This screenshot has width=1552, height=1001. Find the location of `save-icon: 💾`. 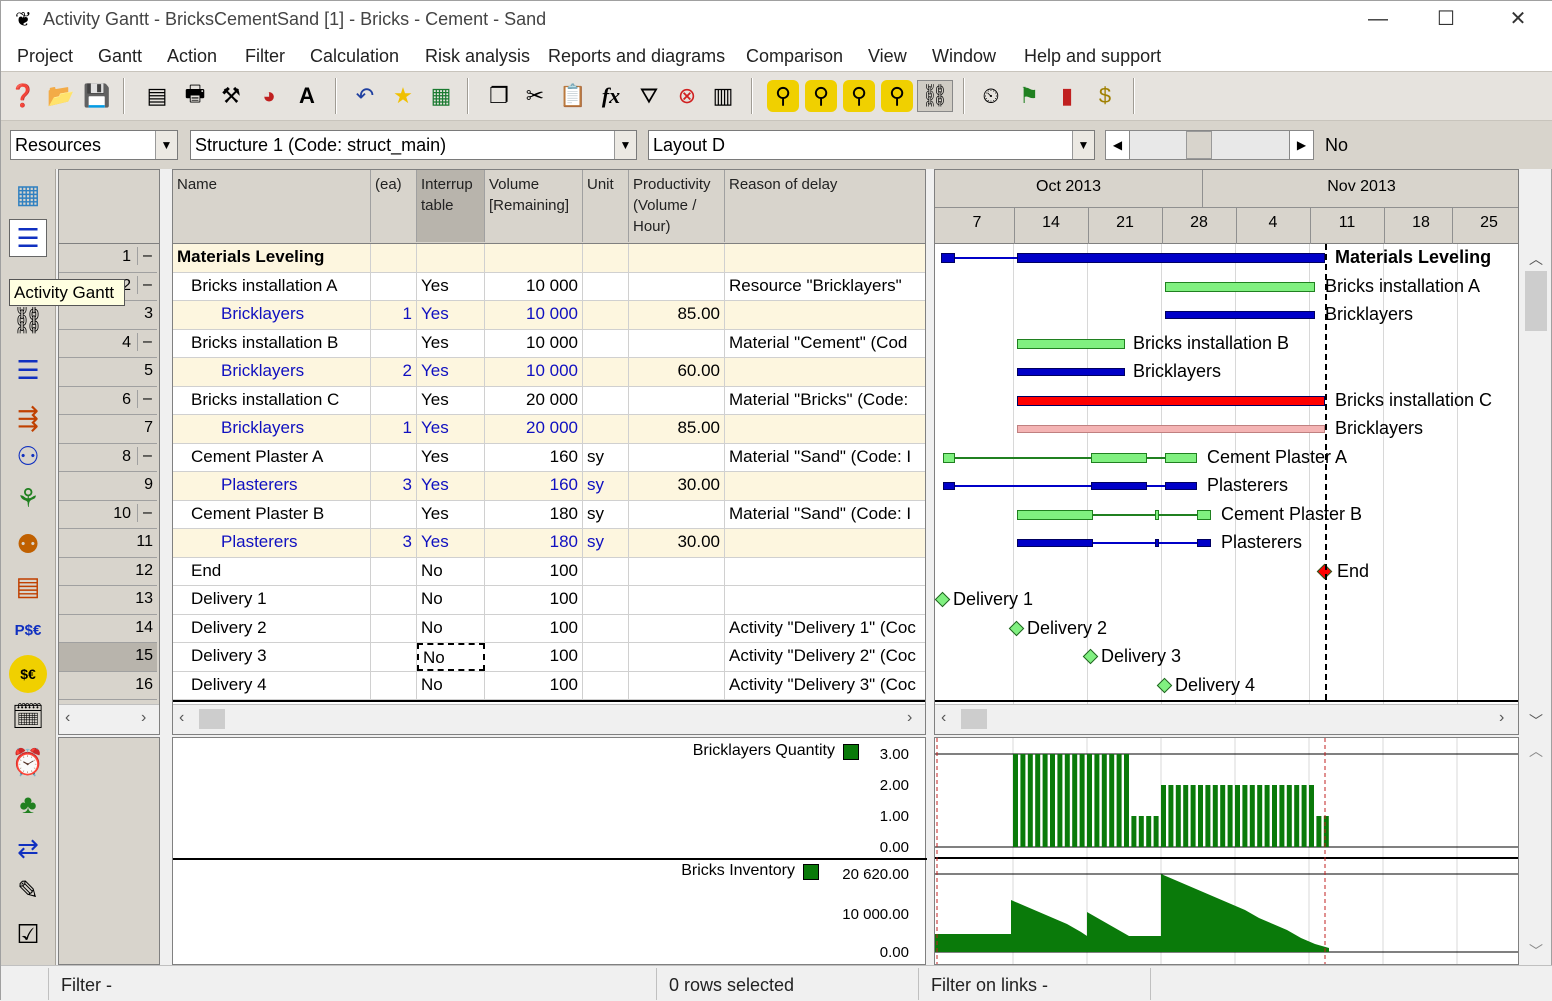

save-icon: 💾 is located at coordinates (97, 96).